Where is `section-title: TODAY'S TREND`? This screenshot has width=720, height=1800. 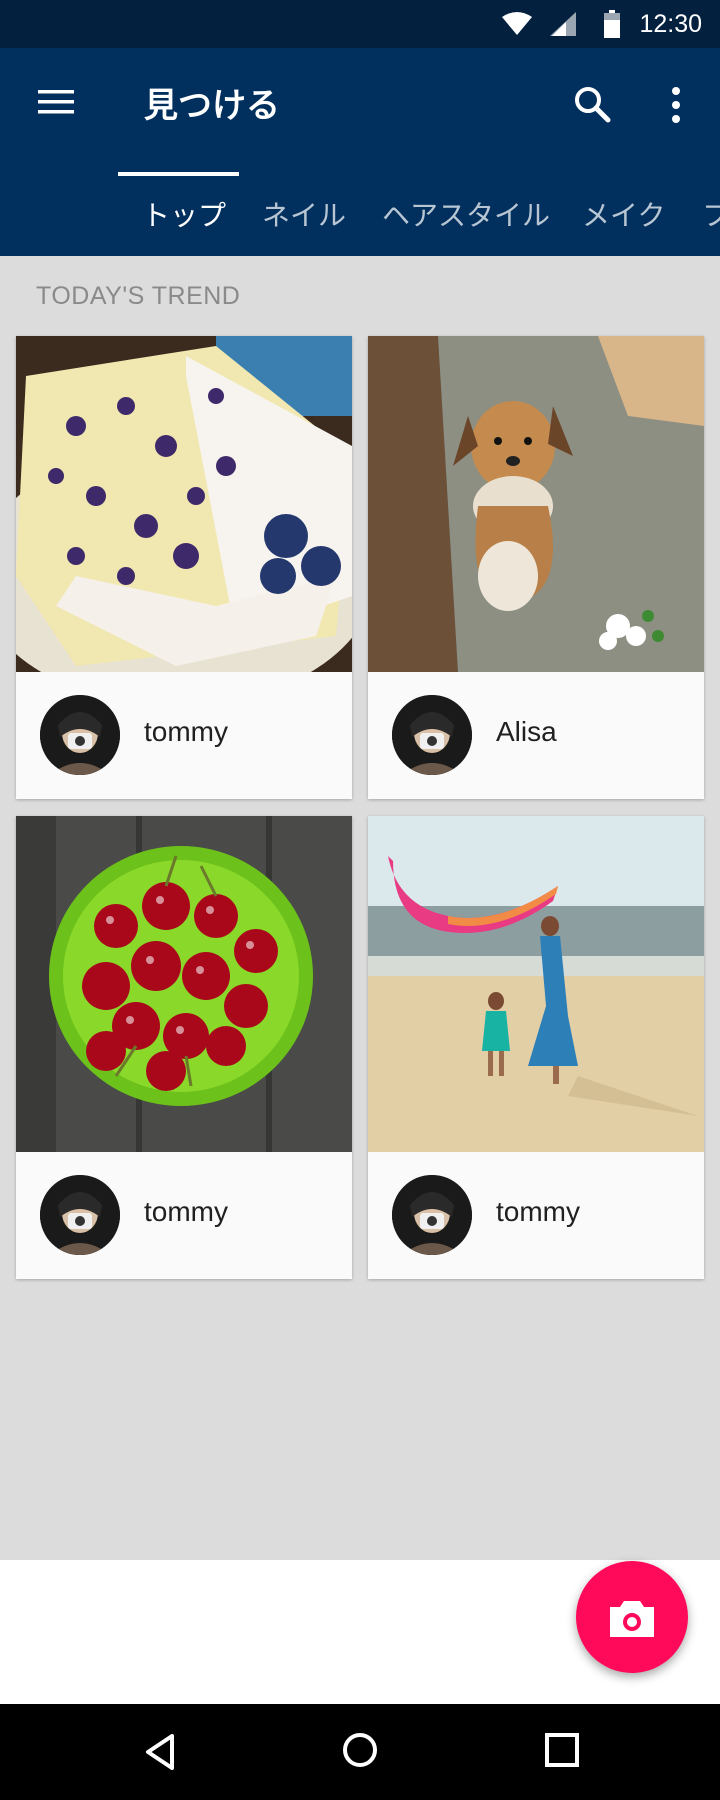
section-title: TODAY'S TREND is located at coordinates (138, 296).